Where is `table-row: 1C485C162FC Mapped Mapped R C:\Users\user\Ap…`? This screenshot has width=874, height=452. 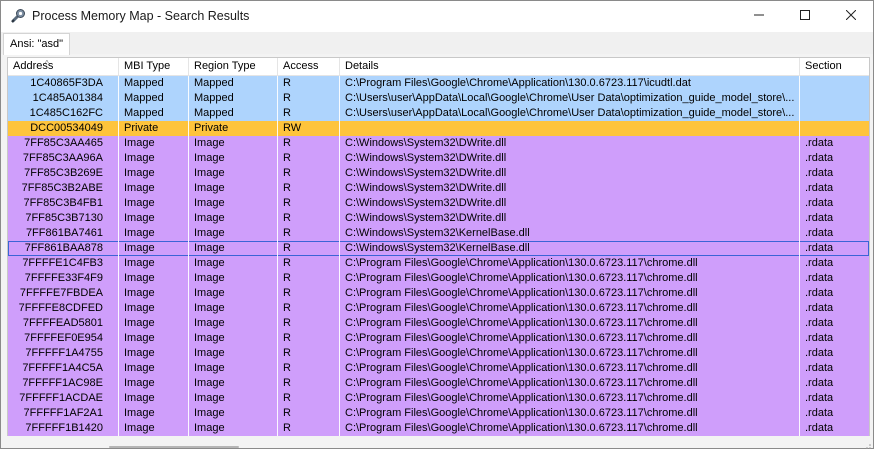 table-row: 1C485C162FC Mapped Mapped R C:\Users\user\Ap… is located at coordinates (438, 113).